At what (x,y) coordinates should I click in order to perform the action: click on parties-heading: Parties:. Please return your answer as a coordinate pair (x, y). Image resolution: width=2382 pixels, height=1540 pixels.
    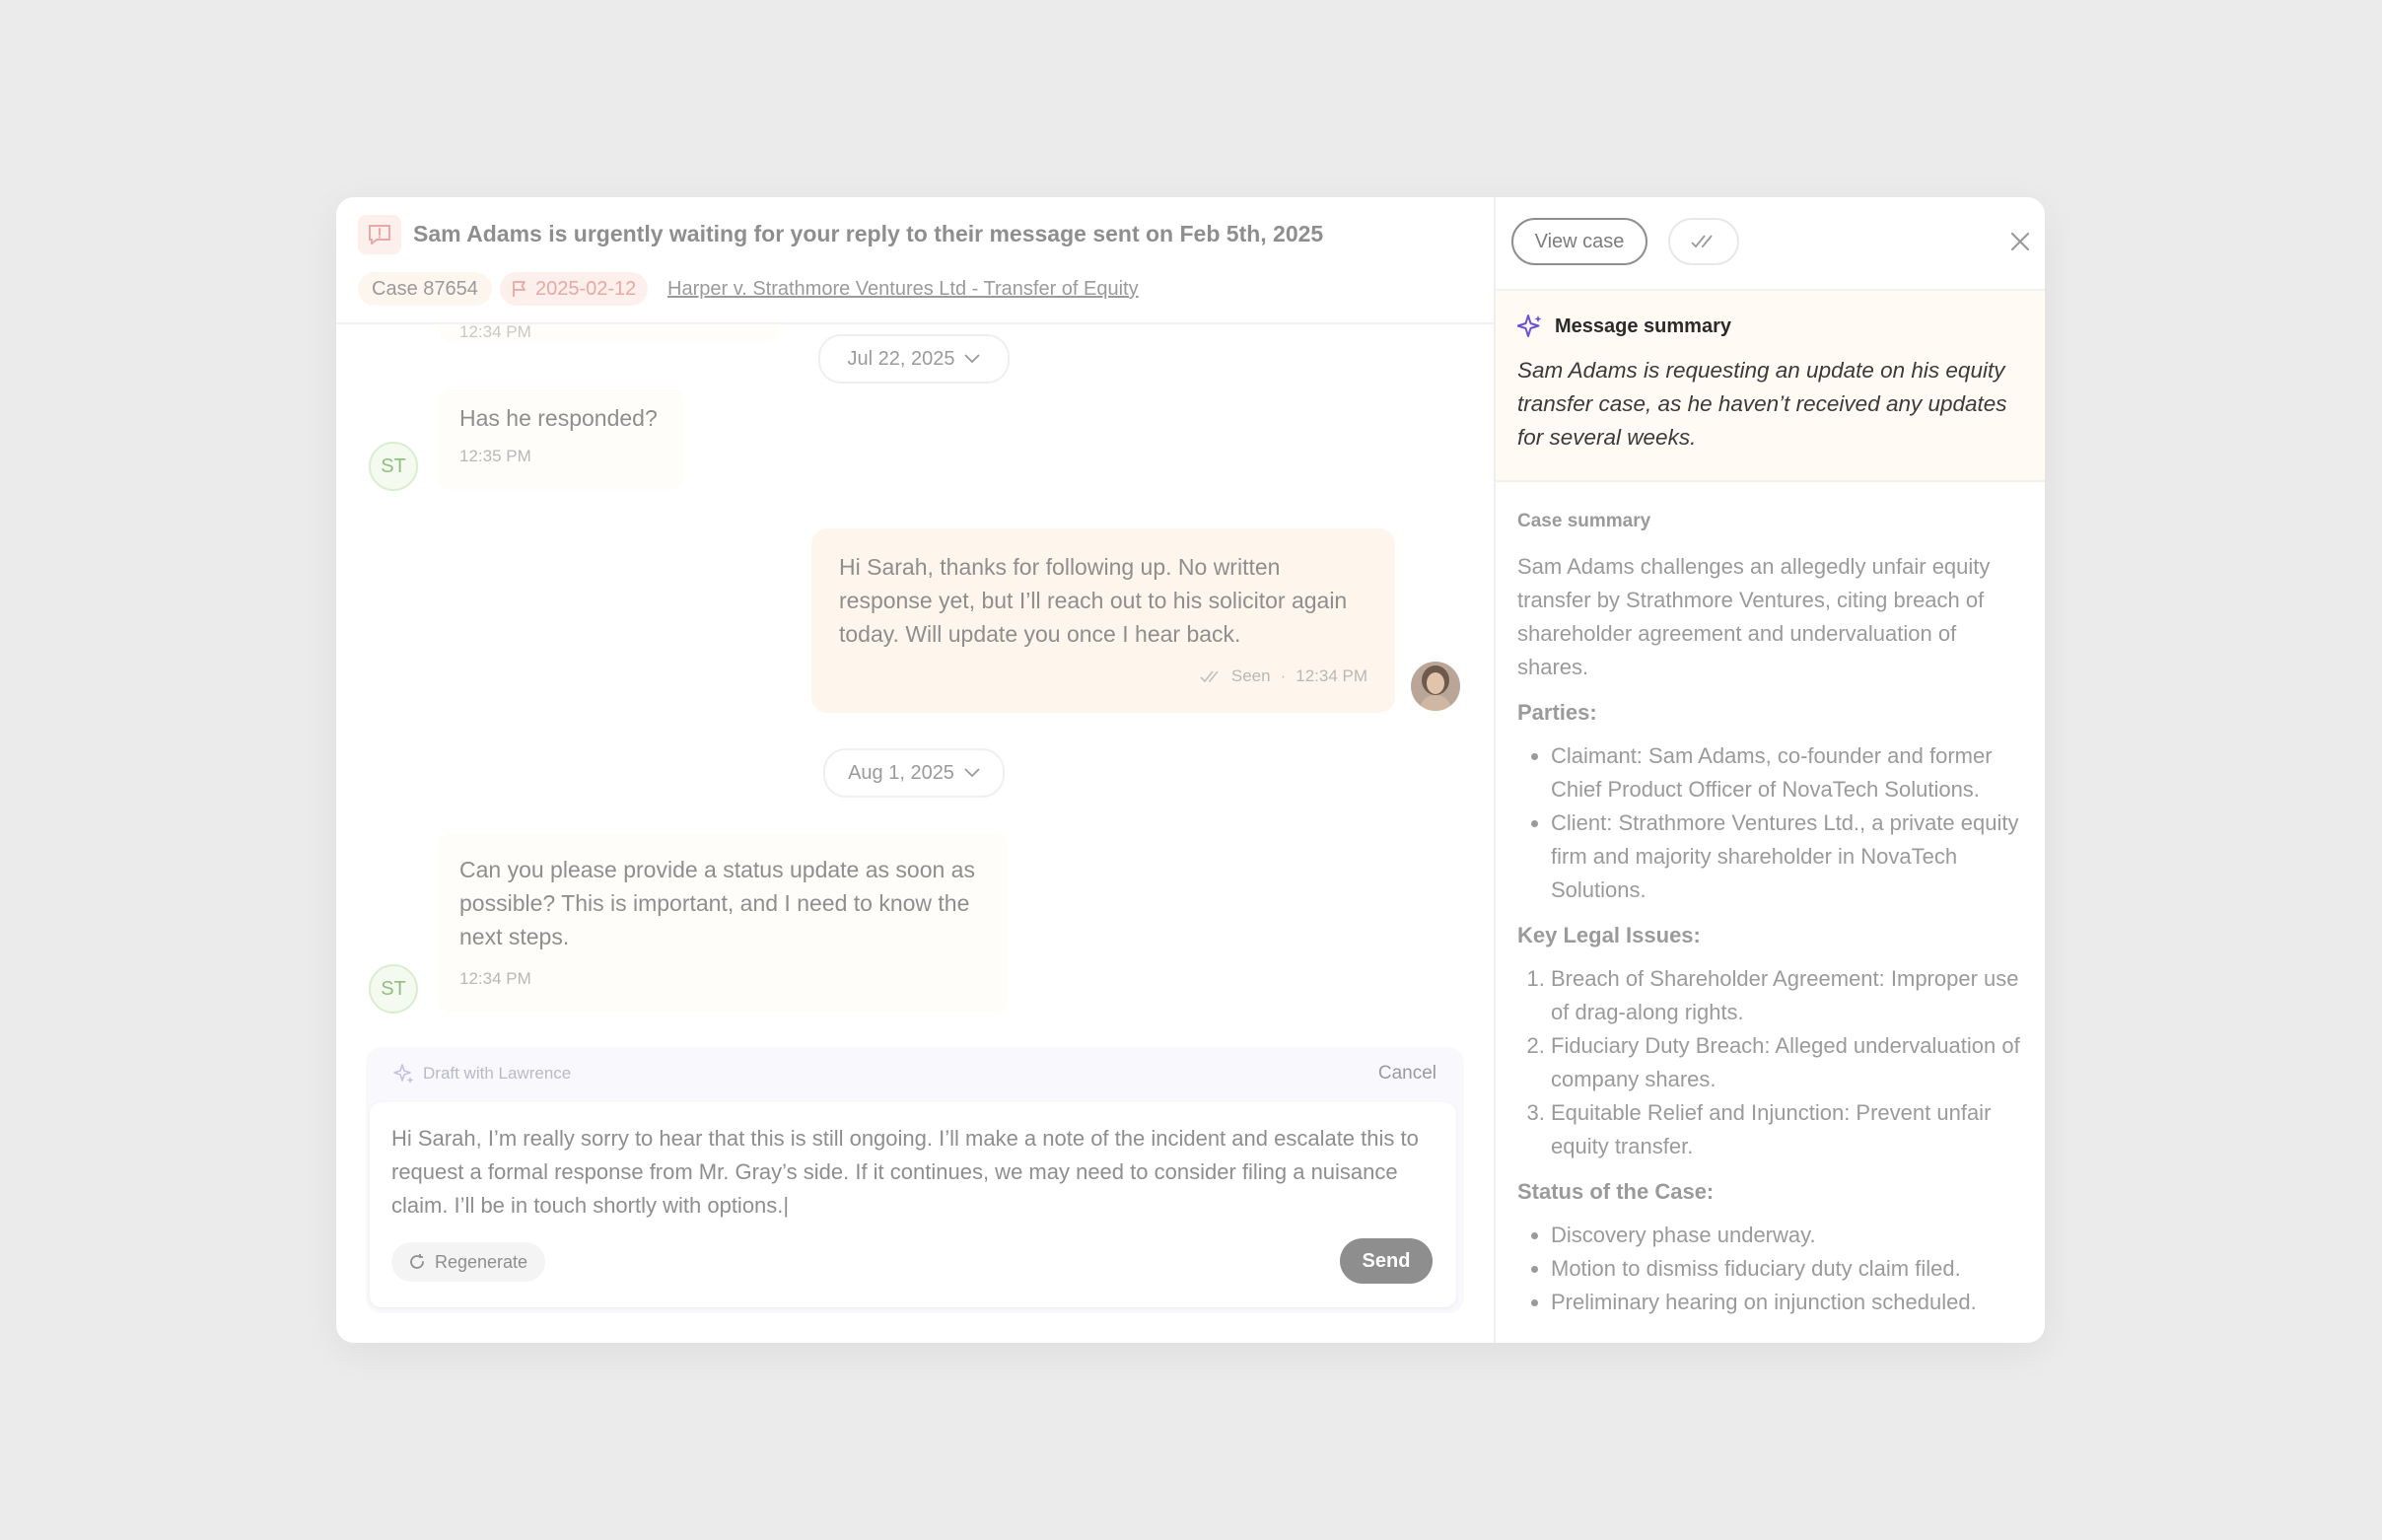
    Looking at the image, I should click on (1557, 712).